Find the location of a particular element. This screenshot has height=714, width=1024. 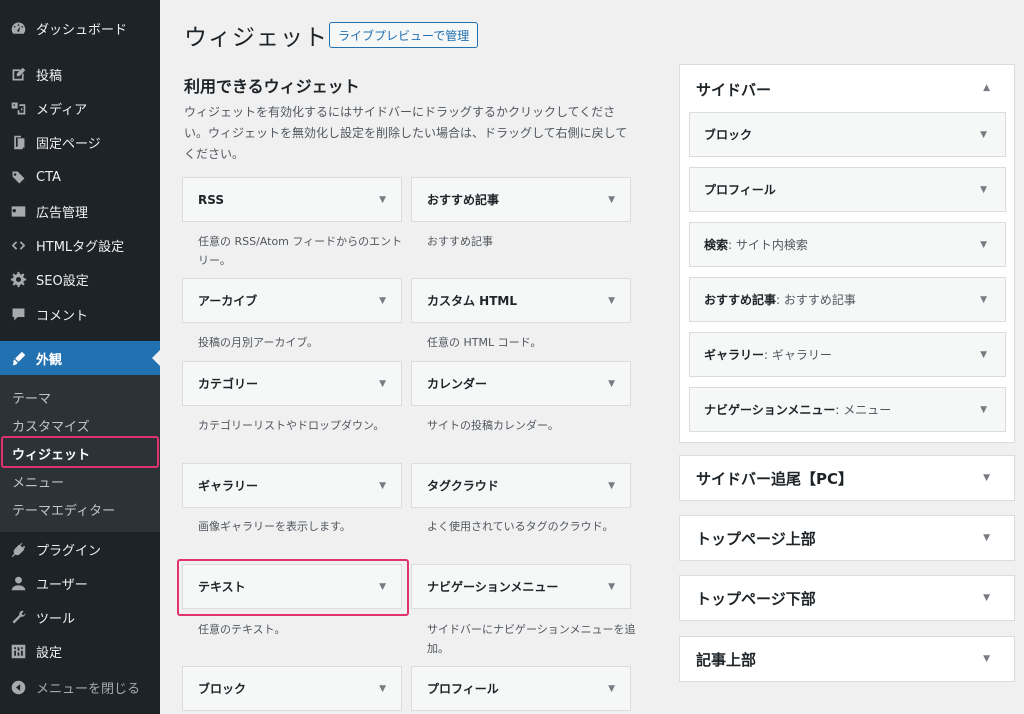

area-widget-recommended-posts: おすすめ記事: おすすめ記事 ▼ is located at coordinates (847, 299).